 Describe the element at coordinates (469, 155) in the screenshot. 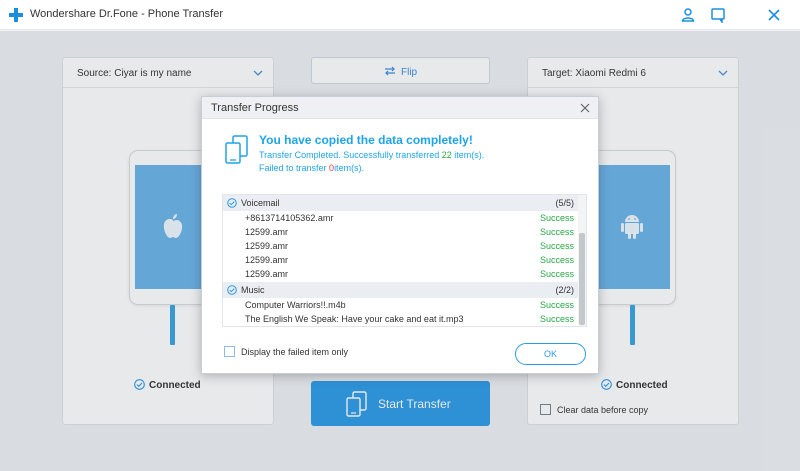

I see `success-text-suffix: item(s).` at that location.